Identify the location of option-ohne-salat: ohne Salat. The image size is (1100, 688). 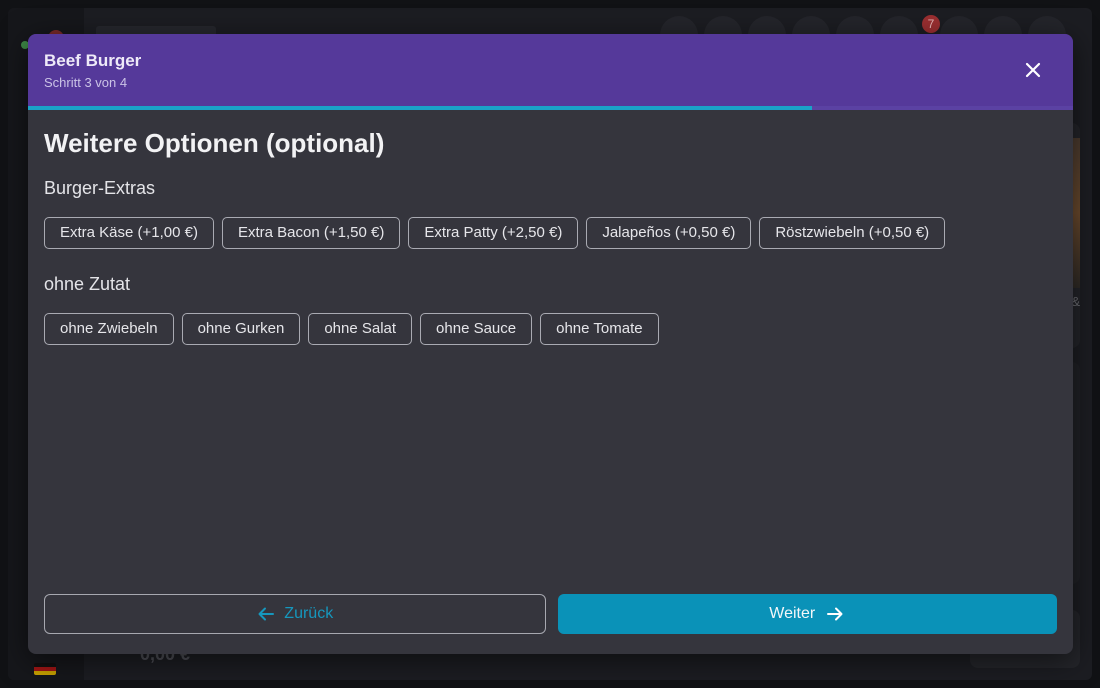
(360, 329).